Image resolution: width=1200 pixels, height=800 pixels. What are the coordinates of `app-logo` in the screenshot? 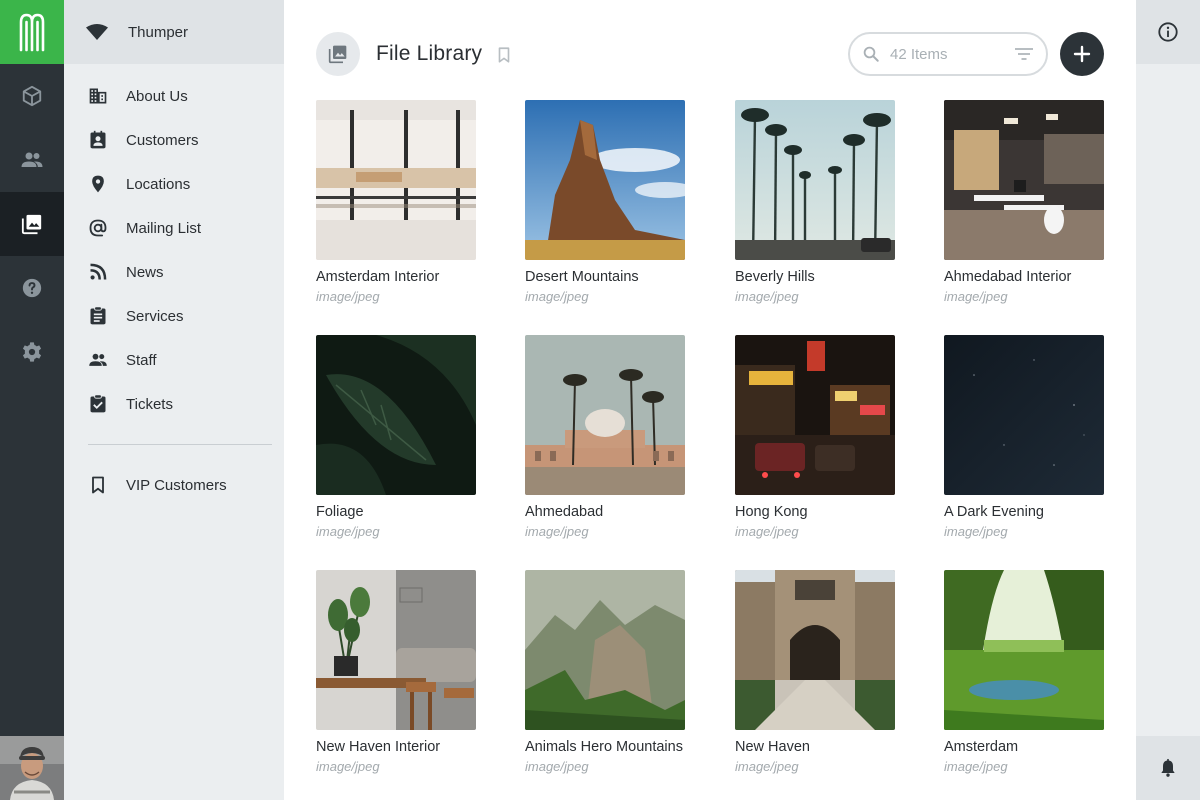 It's located at (32, 32).